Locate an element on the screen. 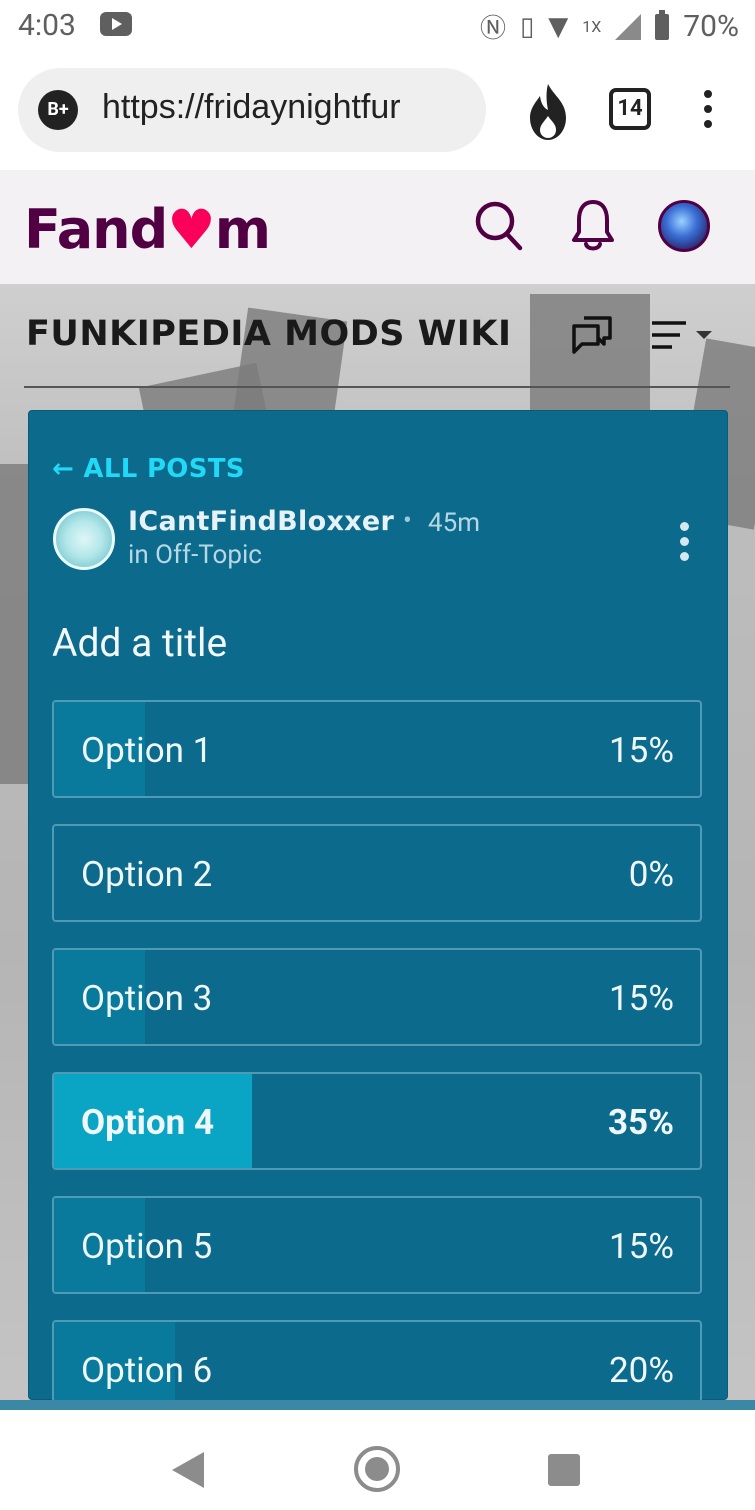  poll-option-label: Option 6 is located at coordinates (147, 1370).